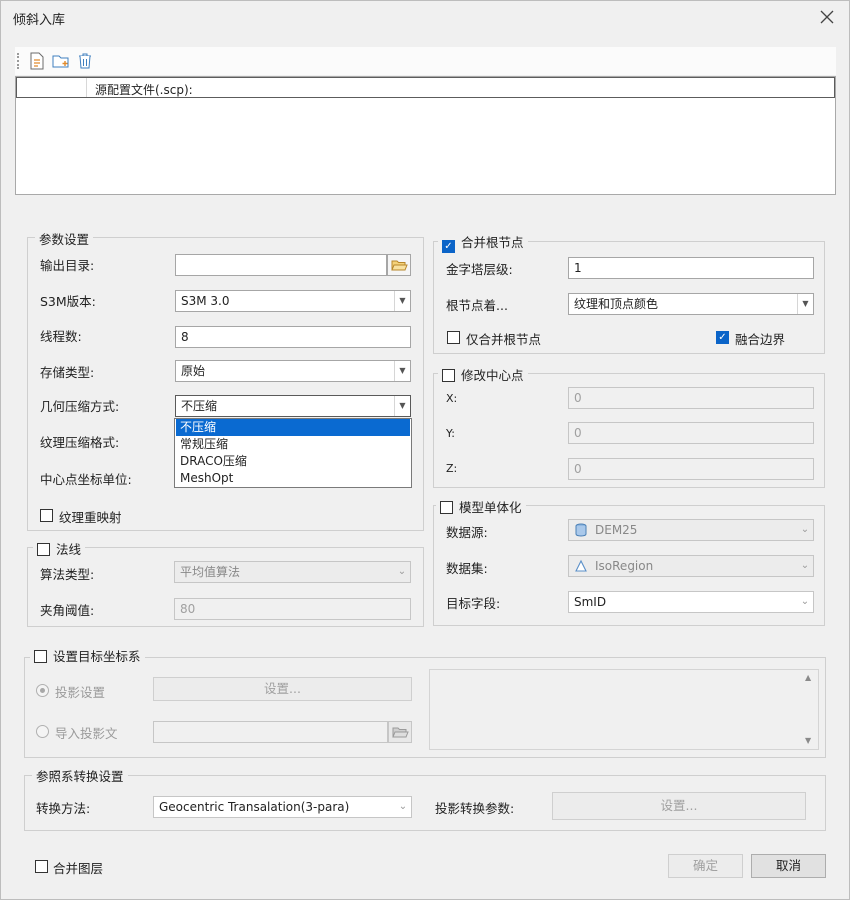 This screenshot has width=850, height=900. What do you see at coordinates (450, 433) in the screenshot?
I see `y-label: Y:` at bounding box center [450, 433].